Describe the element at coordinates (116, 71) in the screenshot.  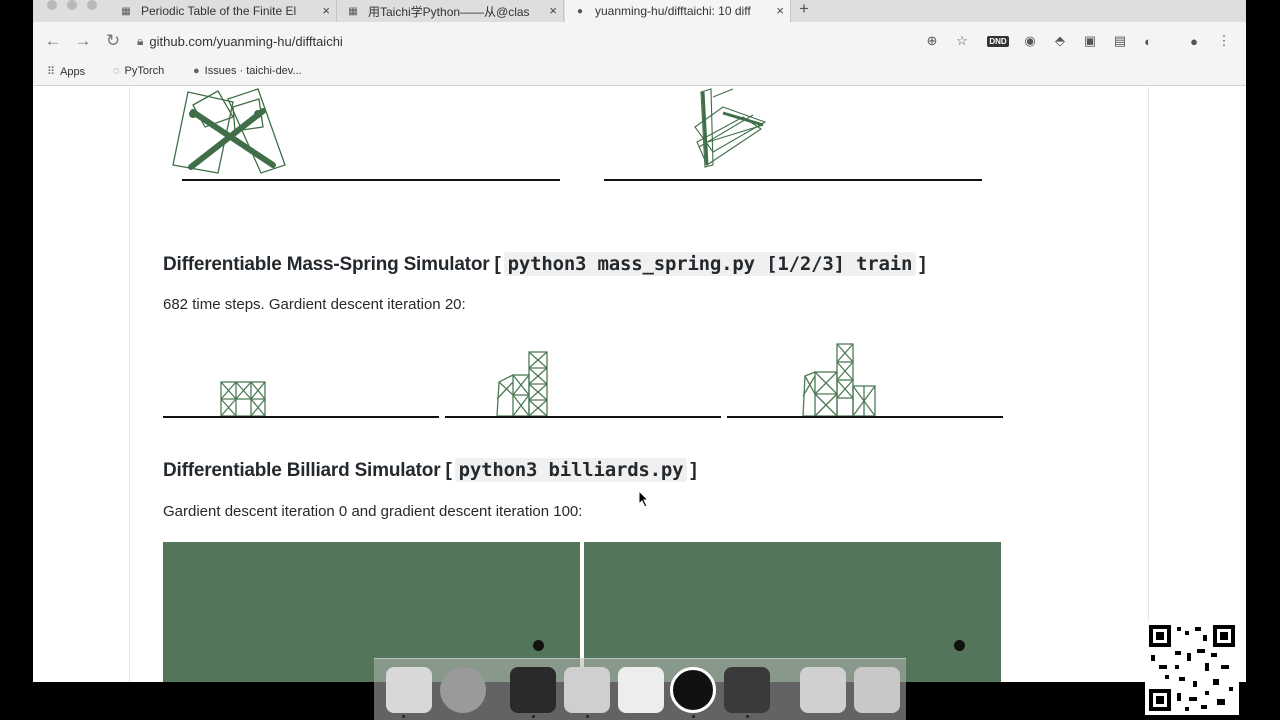
I see `pytorch-icon: ◌` at that location.